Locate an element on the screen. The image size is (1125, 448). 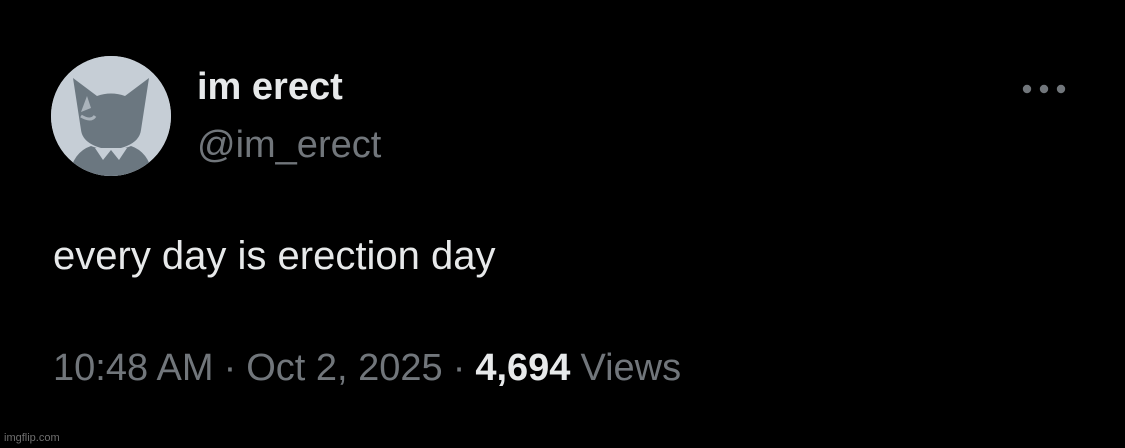
avatar is located at coordinates (111, 116).